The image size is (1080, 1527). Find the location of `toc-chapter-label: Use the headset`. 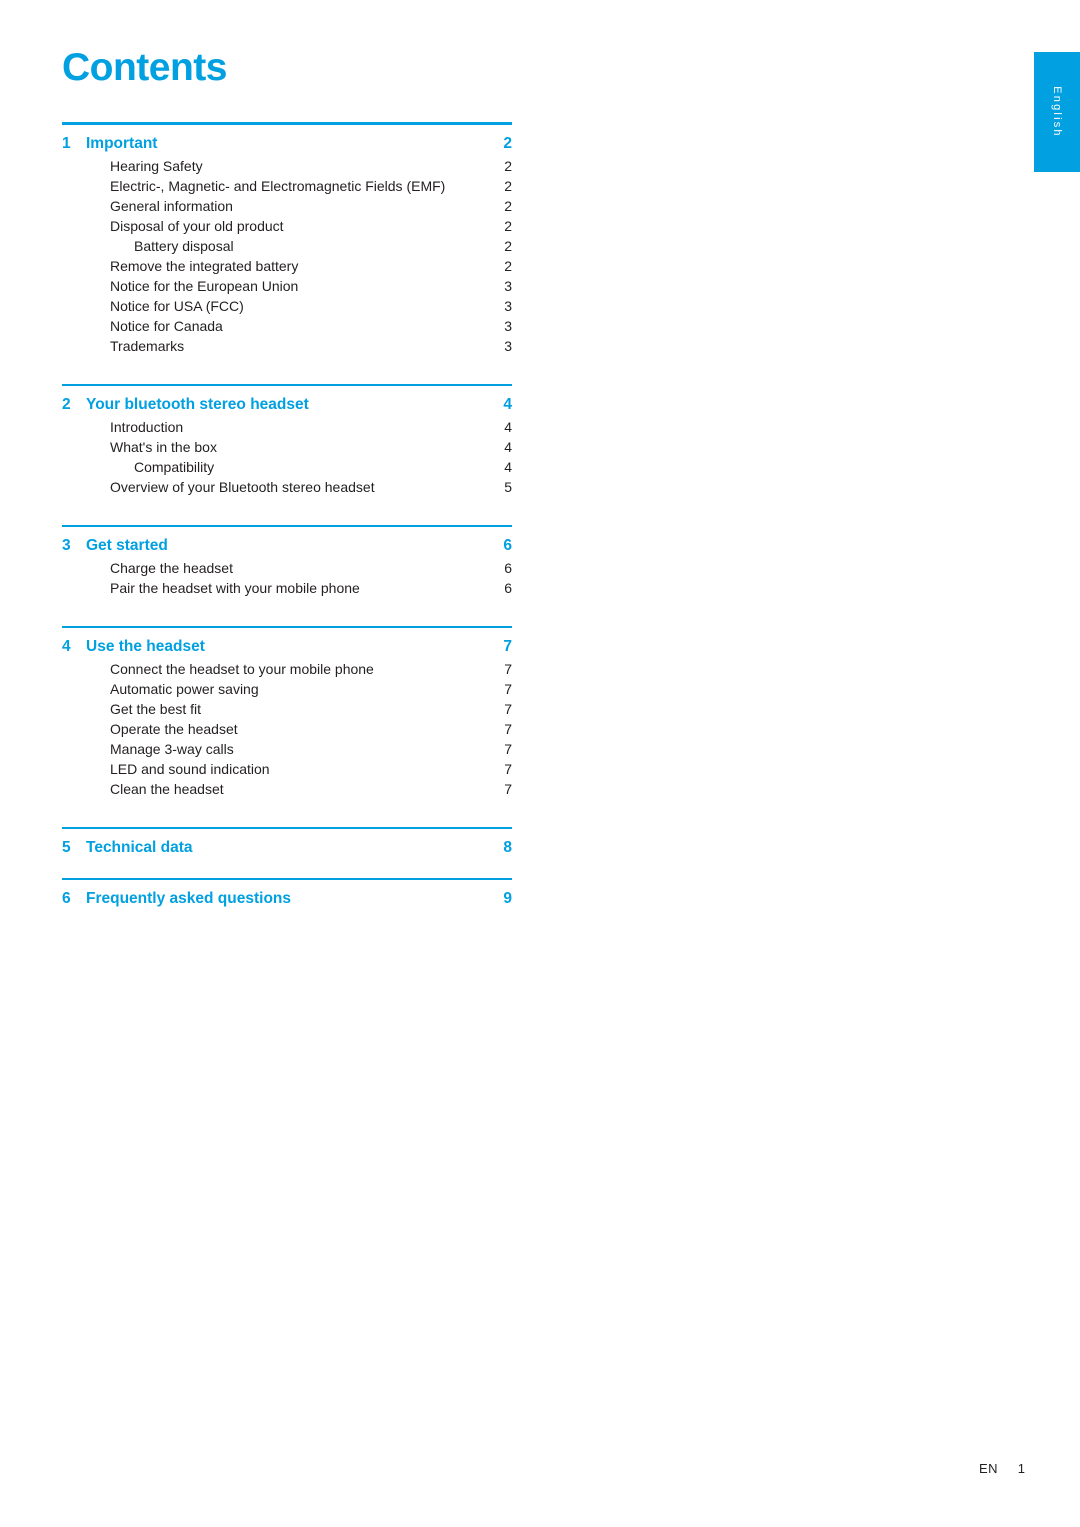

toc-chapter-label: Use the headset is located at coordinates (145, 646).